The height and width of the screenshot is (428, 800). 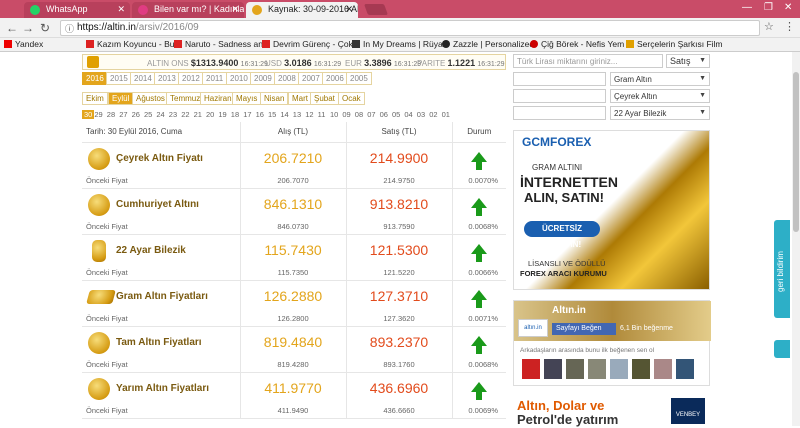 I want to click on day-item: 04, so click(x=408, y=114).